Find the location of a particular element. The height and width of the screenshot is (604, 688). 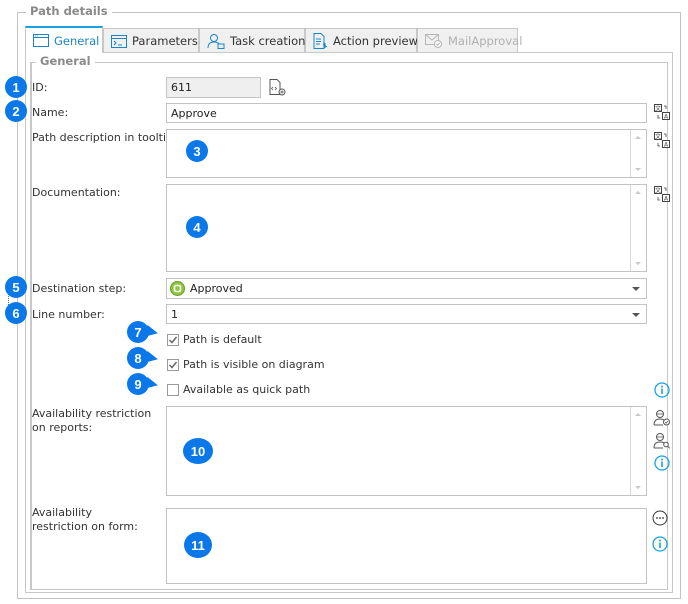

more-options-icon is located at coordinates (660, 518).